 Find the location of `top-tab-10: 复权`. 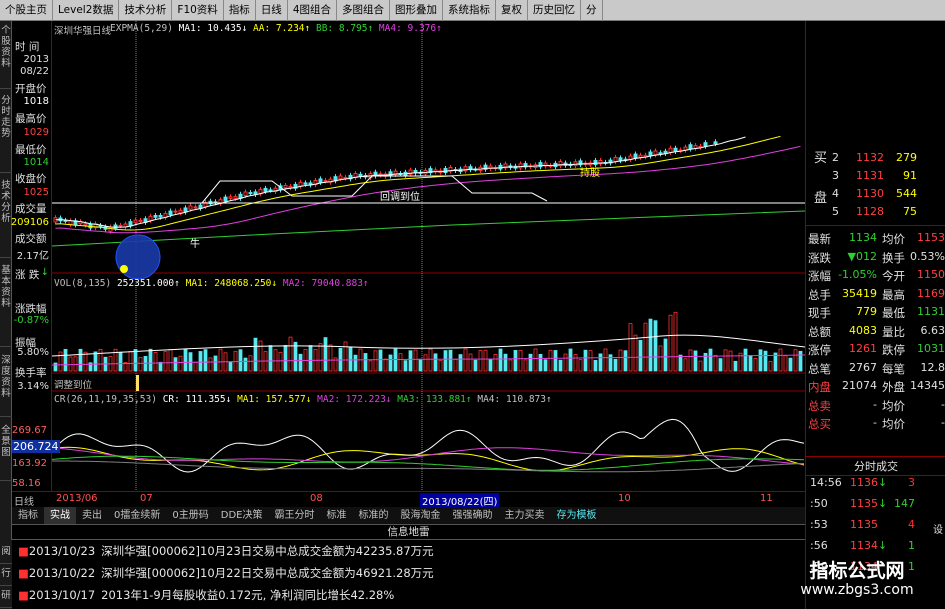

top-tab-10: 复权 is located at coordinates (512, 10).